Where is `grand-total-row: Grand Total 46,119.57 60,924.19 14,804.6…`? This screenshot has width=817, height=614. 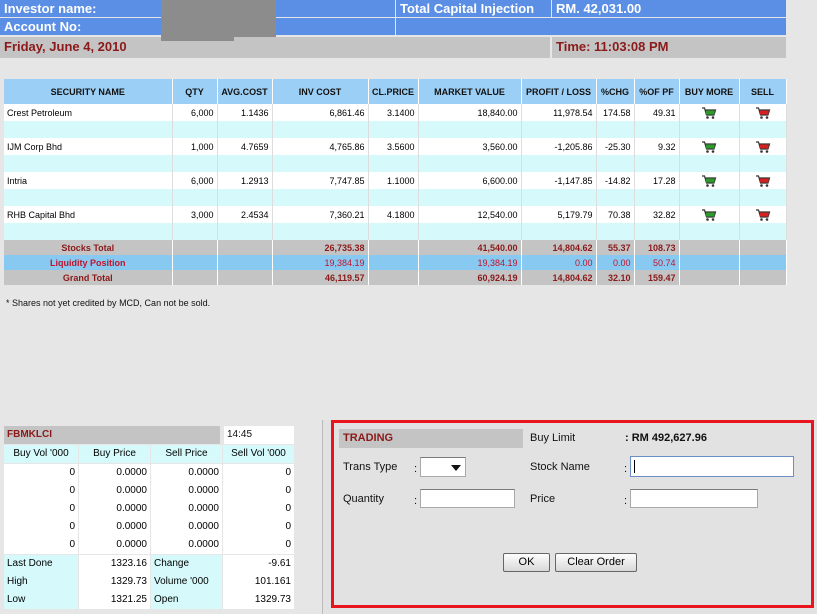
grand-total-row: Grand Total 46,119.57 60,924.19 14,804.6… is located at coordinates (395, 277).